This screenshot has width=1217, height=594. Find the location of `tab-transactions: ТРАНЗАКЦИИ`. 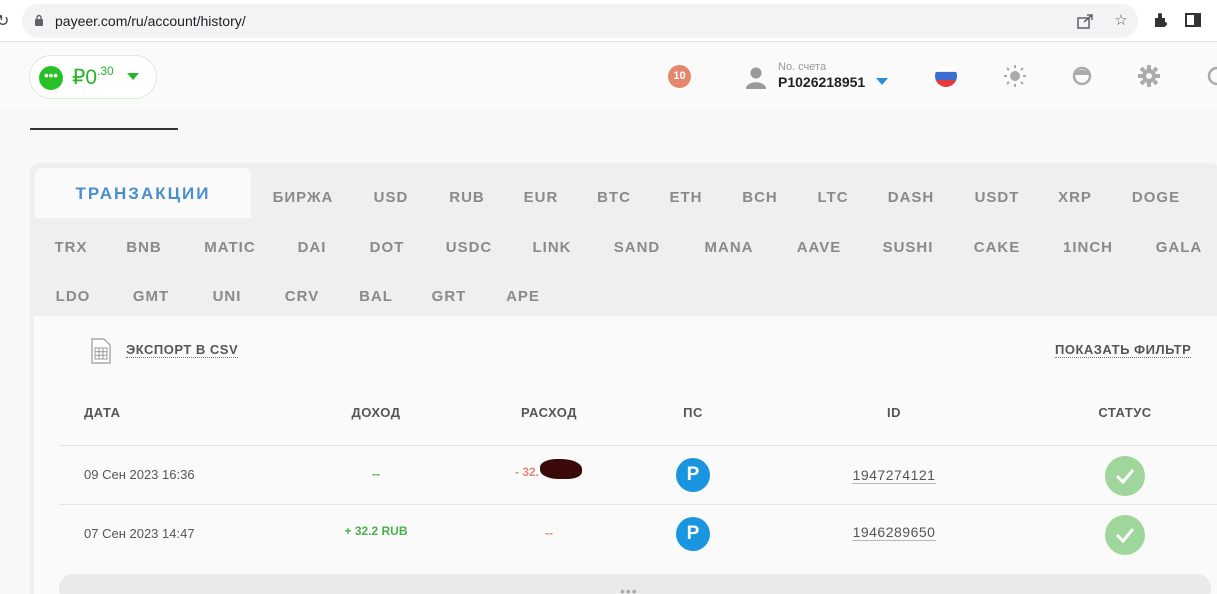

tab-transactions: ТРАНЗАКЦИИ is located at coordinates (143, 193).